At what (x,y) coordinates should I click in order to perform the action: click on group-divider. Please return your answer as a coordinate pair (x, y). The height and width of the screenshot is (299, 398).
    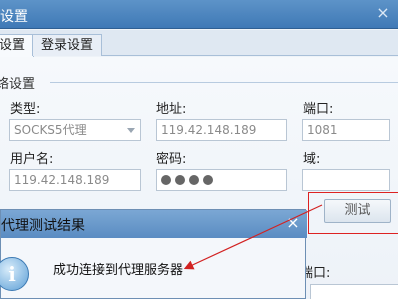
    Looking at the image, I should click on (224, 82).